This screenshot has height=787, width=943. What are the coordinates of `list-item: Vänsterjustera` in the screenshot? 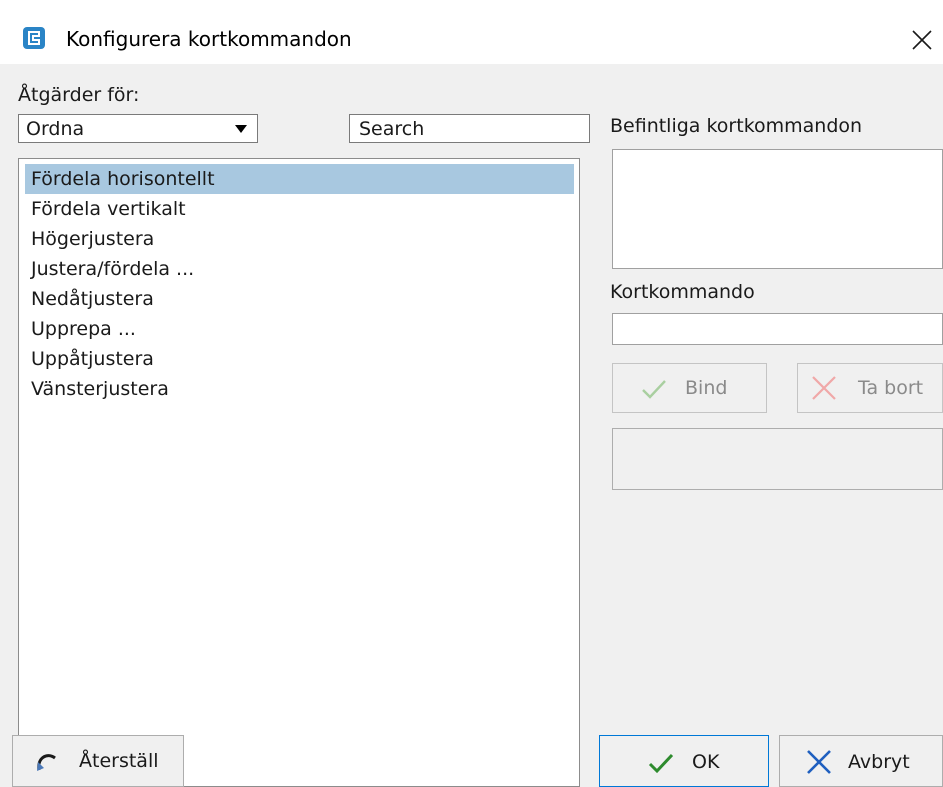 It's located at (299, 389).